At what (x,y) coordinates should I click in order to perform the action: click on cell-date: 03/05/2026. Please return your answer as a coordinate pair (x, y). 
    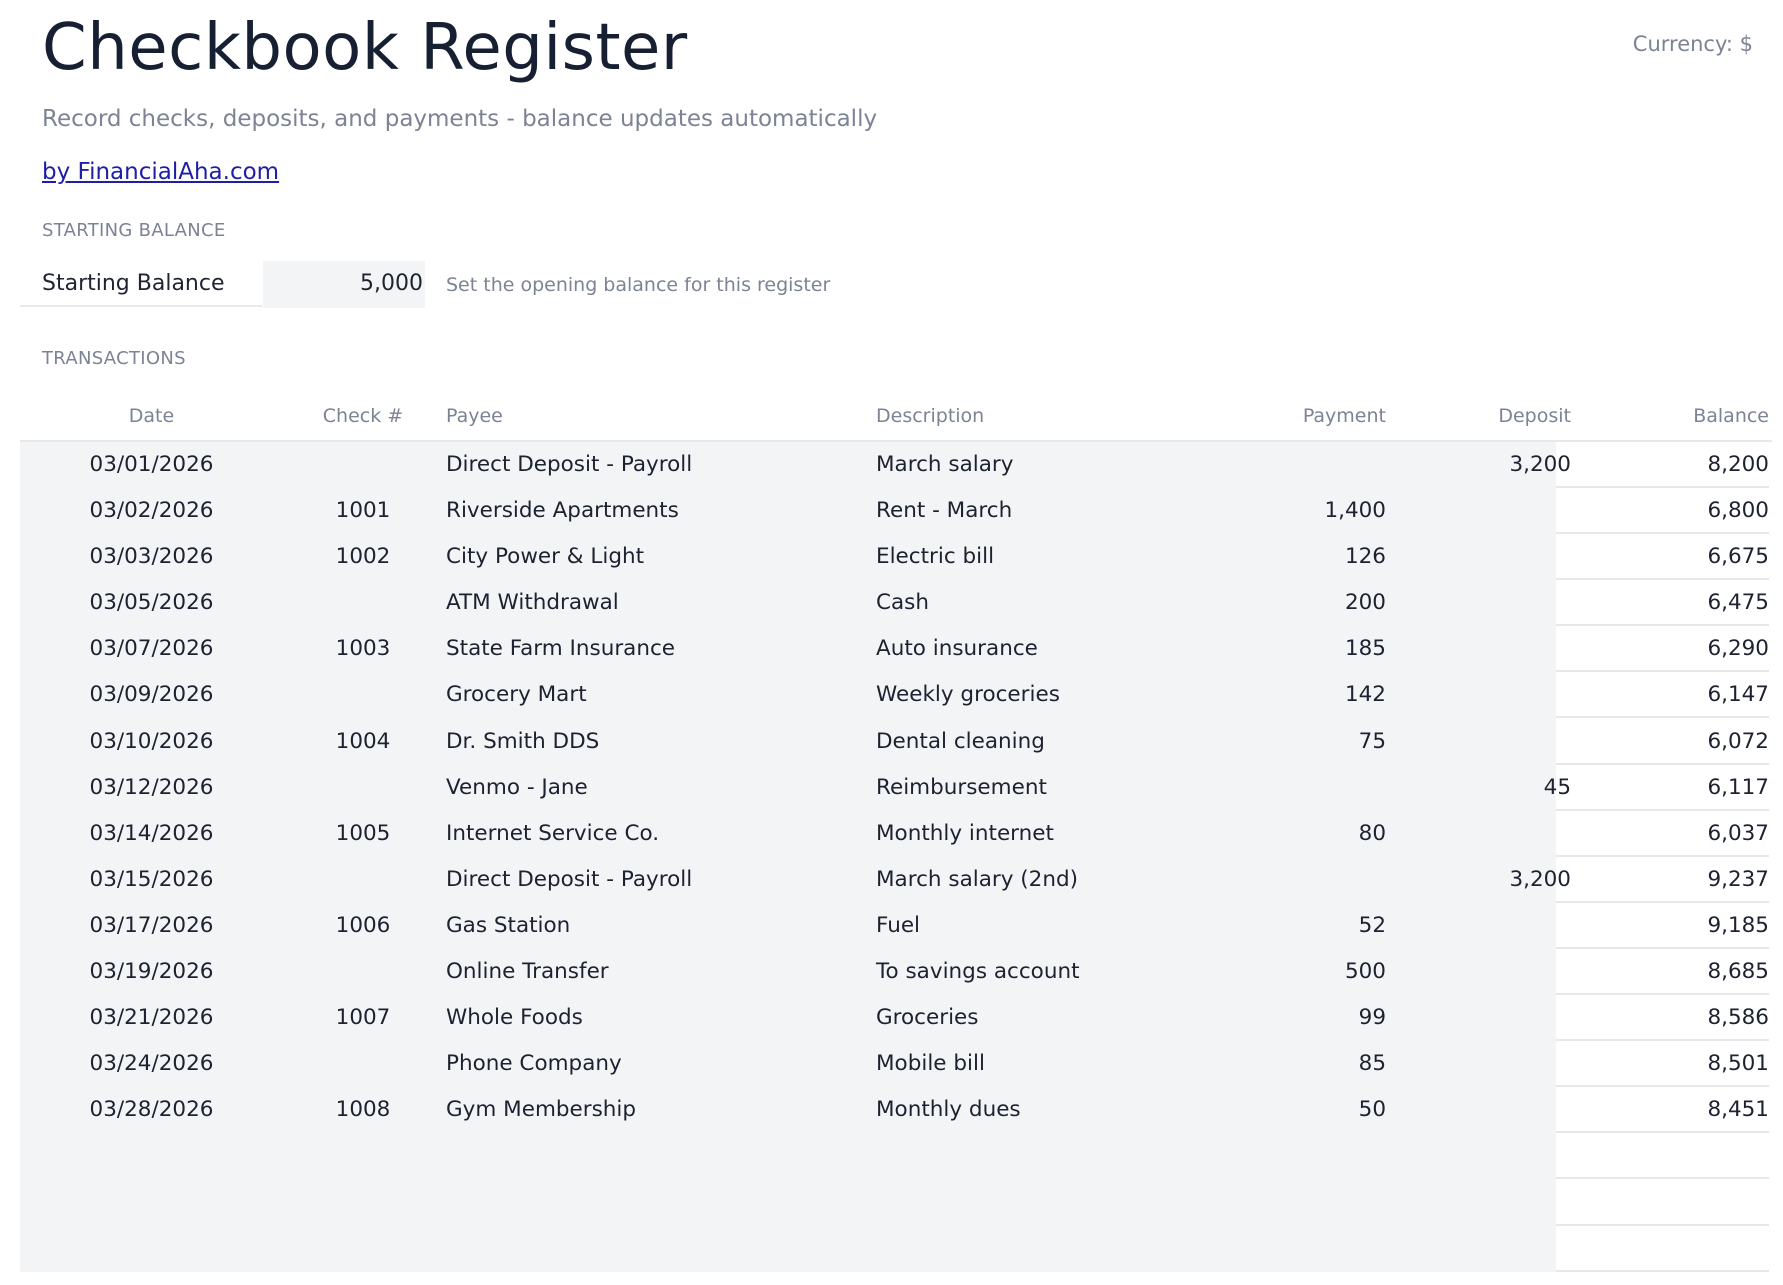
    Looking at the image, I should click on (151, 603).